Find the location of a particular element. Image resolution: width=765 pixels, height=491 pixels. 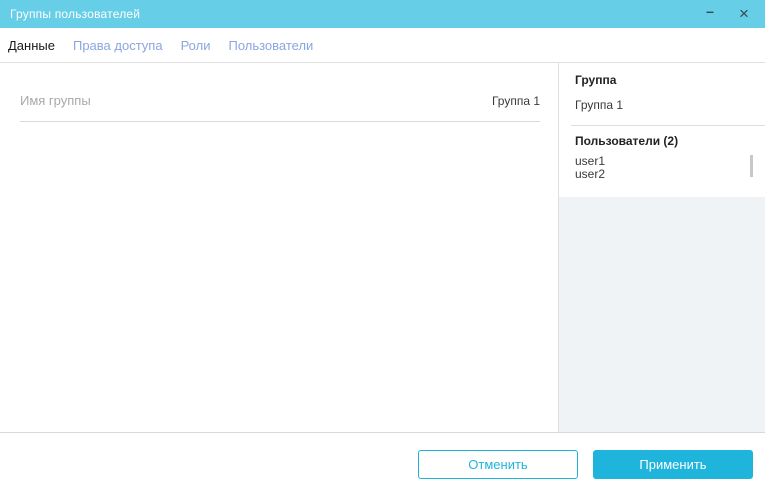

scrollbar-thumb is located at coordinates (751, 166).